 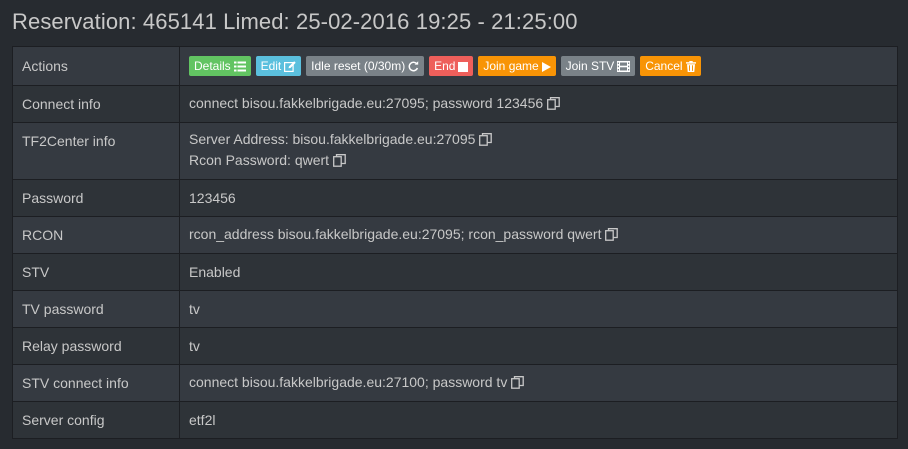 I want to click on join-game-button: Join game, so click(x=517, y=67).